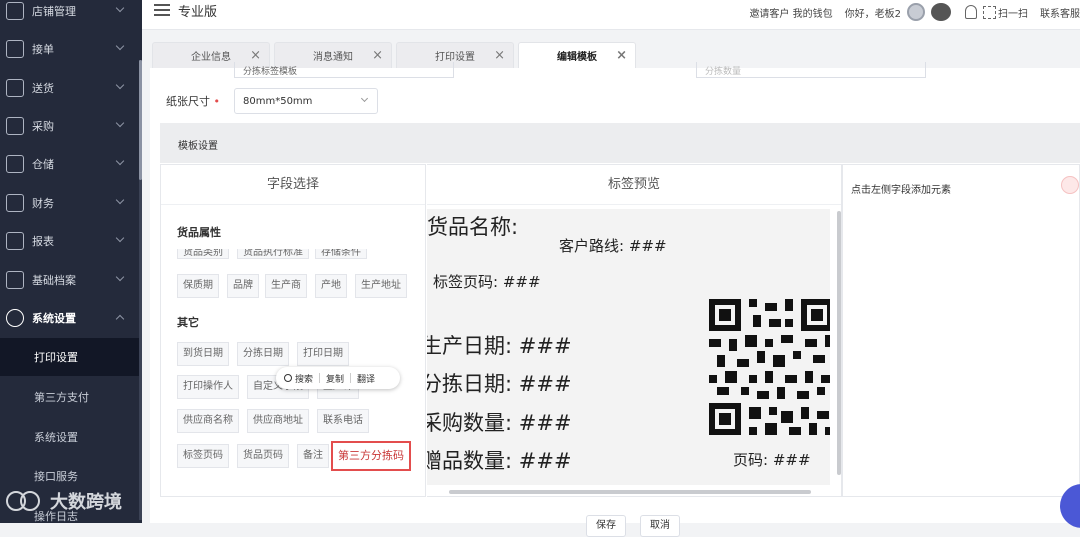  Describe the element at coordinates (69, 49) in the screenshot. I see `sidebar-item-orders: 接单` at that location.